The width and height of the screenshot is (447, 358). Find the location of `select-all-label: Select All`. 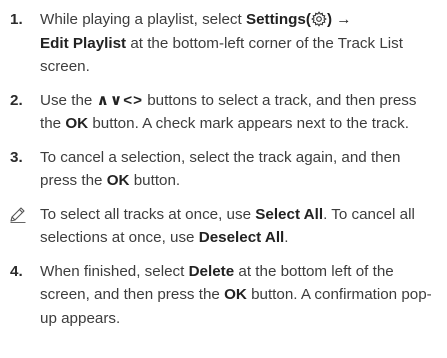

select-all-label: Select All is located at coordinates (289, 214).